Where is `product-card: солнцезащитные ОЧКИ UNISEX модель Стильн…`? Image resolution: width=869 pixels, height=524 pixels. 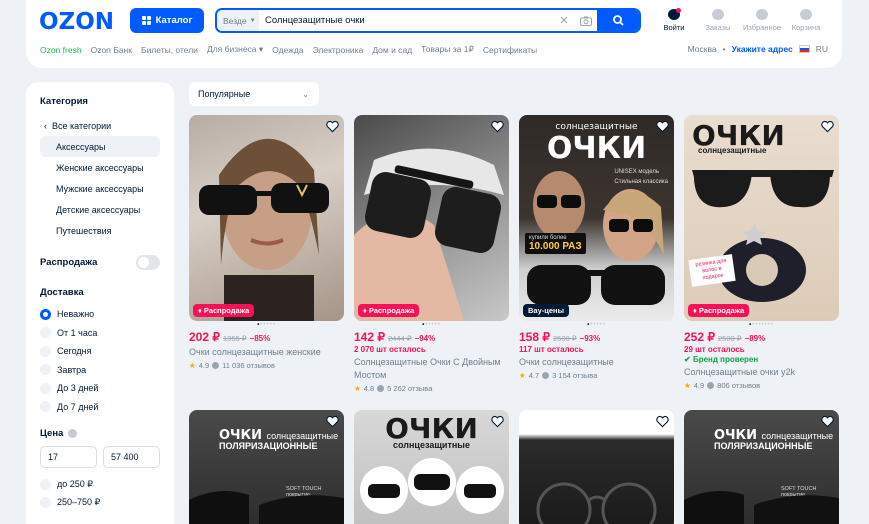
product-card: солнцезащитные ОЧКИ UNISEX модель Стильн… is located at coordinates (596, 247).